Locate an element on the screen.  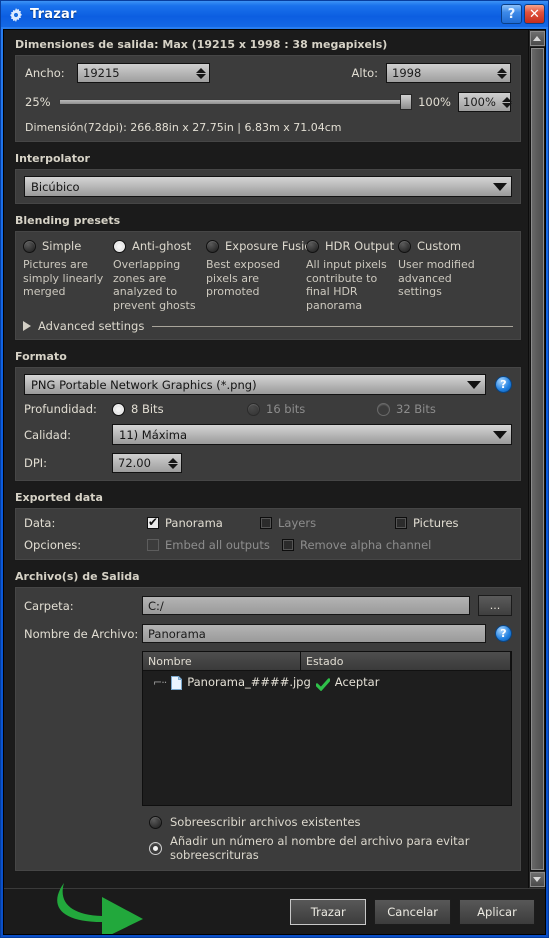
checkbox-embed-all-outputs is located at coordinates (153, 545).